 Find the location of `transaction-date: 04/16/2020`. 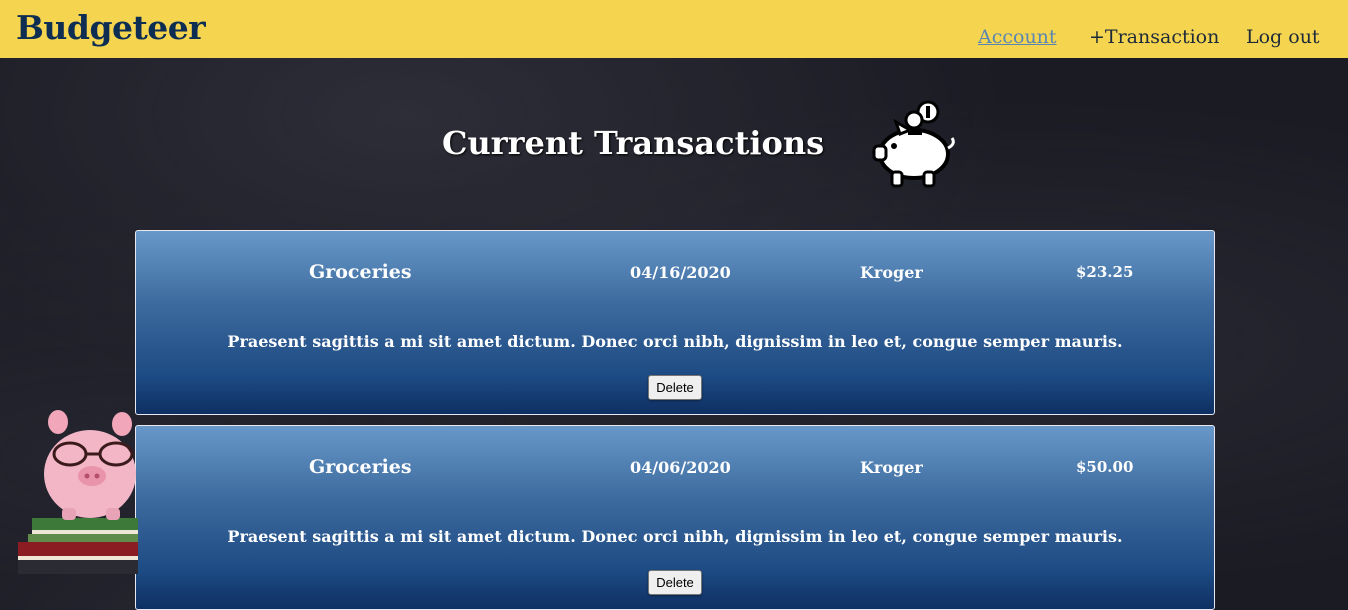

transaction-date: 04/16/2020 is located at coordinates (680, 272).